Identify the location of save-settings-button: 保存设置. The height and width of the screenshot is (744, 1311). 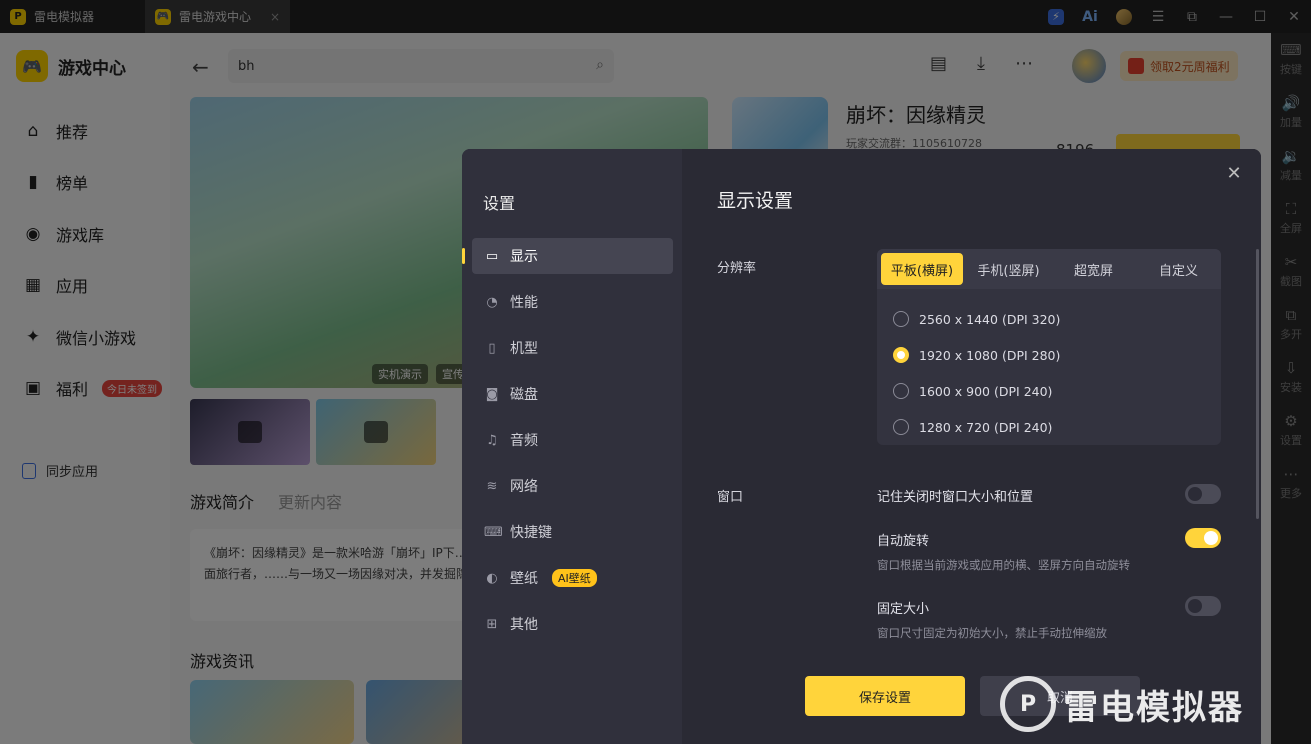
(885, 696).